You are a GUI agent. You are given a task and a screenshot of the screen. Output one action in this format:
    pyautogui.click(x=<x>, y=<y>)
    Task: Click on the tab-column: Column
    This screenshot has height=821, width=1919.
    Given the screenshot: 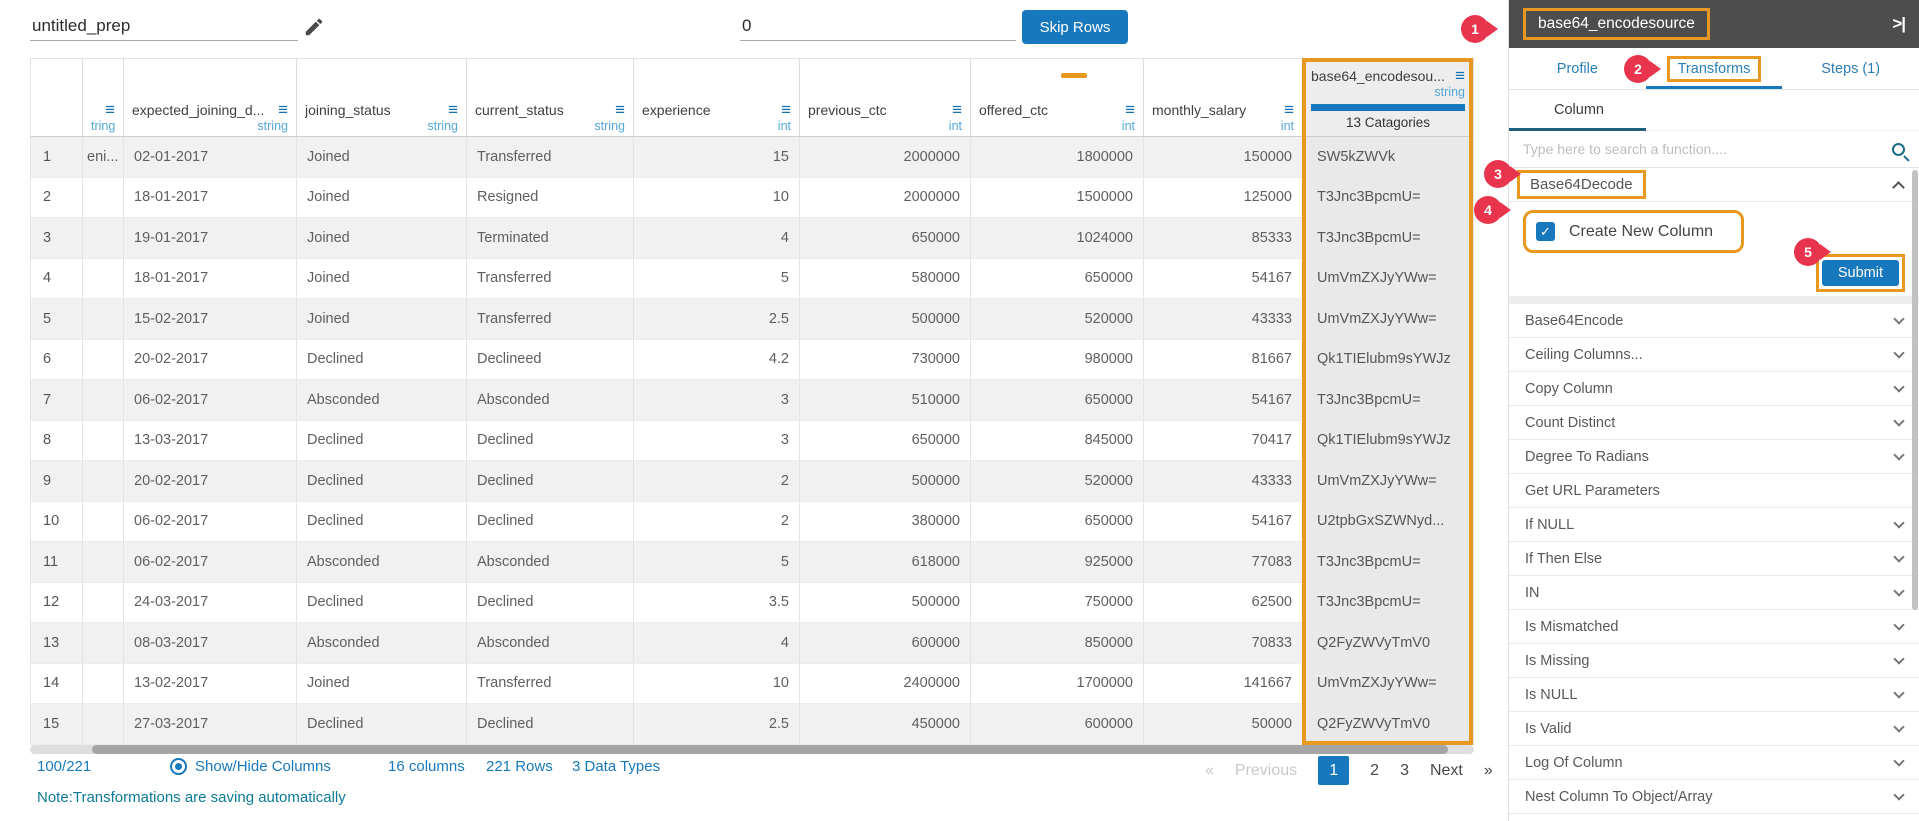 What is the action you would take?
    pyautogui.click(x=1579, y=110)
    